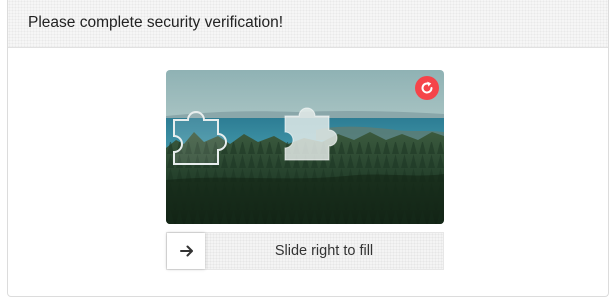 This screenshot has height=300, width=616. Describe the element at coordinates (200, 138) in the screenshot. I see `puzzle-piece-icon` at that location.